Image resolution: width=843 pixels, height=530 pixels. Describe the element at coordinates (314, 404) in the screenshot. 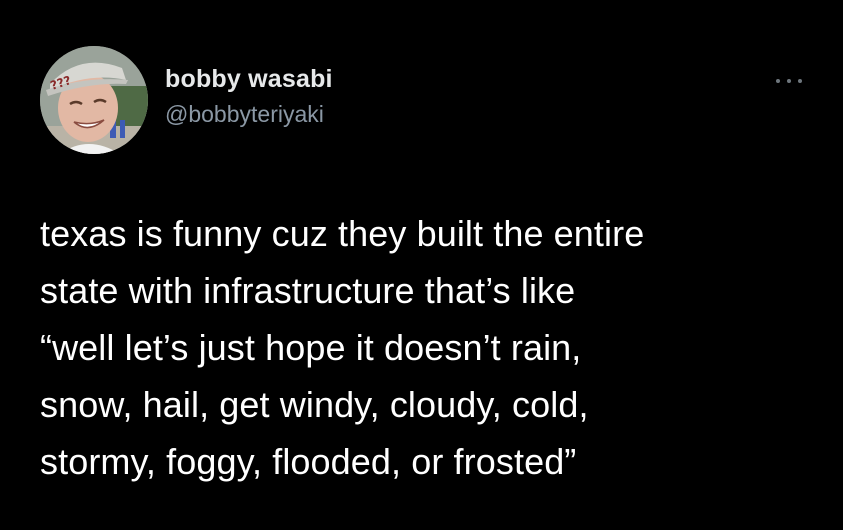

I see `tweet-line: snow, hail, get windy, cloudy, cold,` at that location.